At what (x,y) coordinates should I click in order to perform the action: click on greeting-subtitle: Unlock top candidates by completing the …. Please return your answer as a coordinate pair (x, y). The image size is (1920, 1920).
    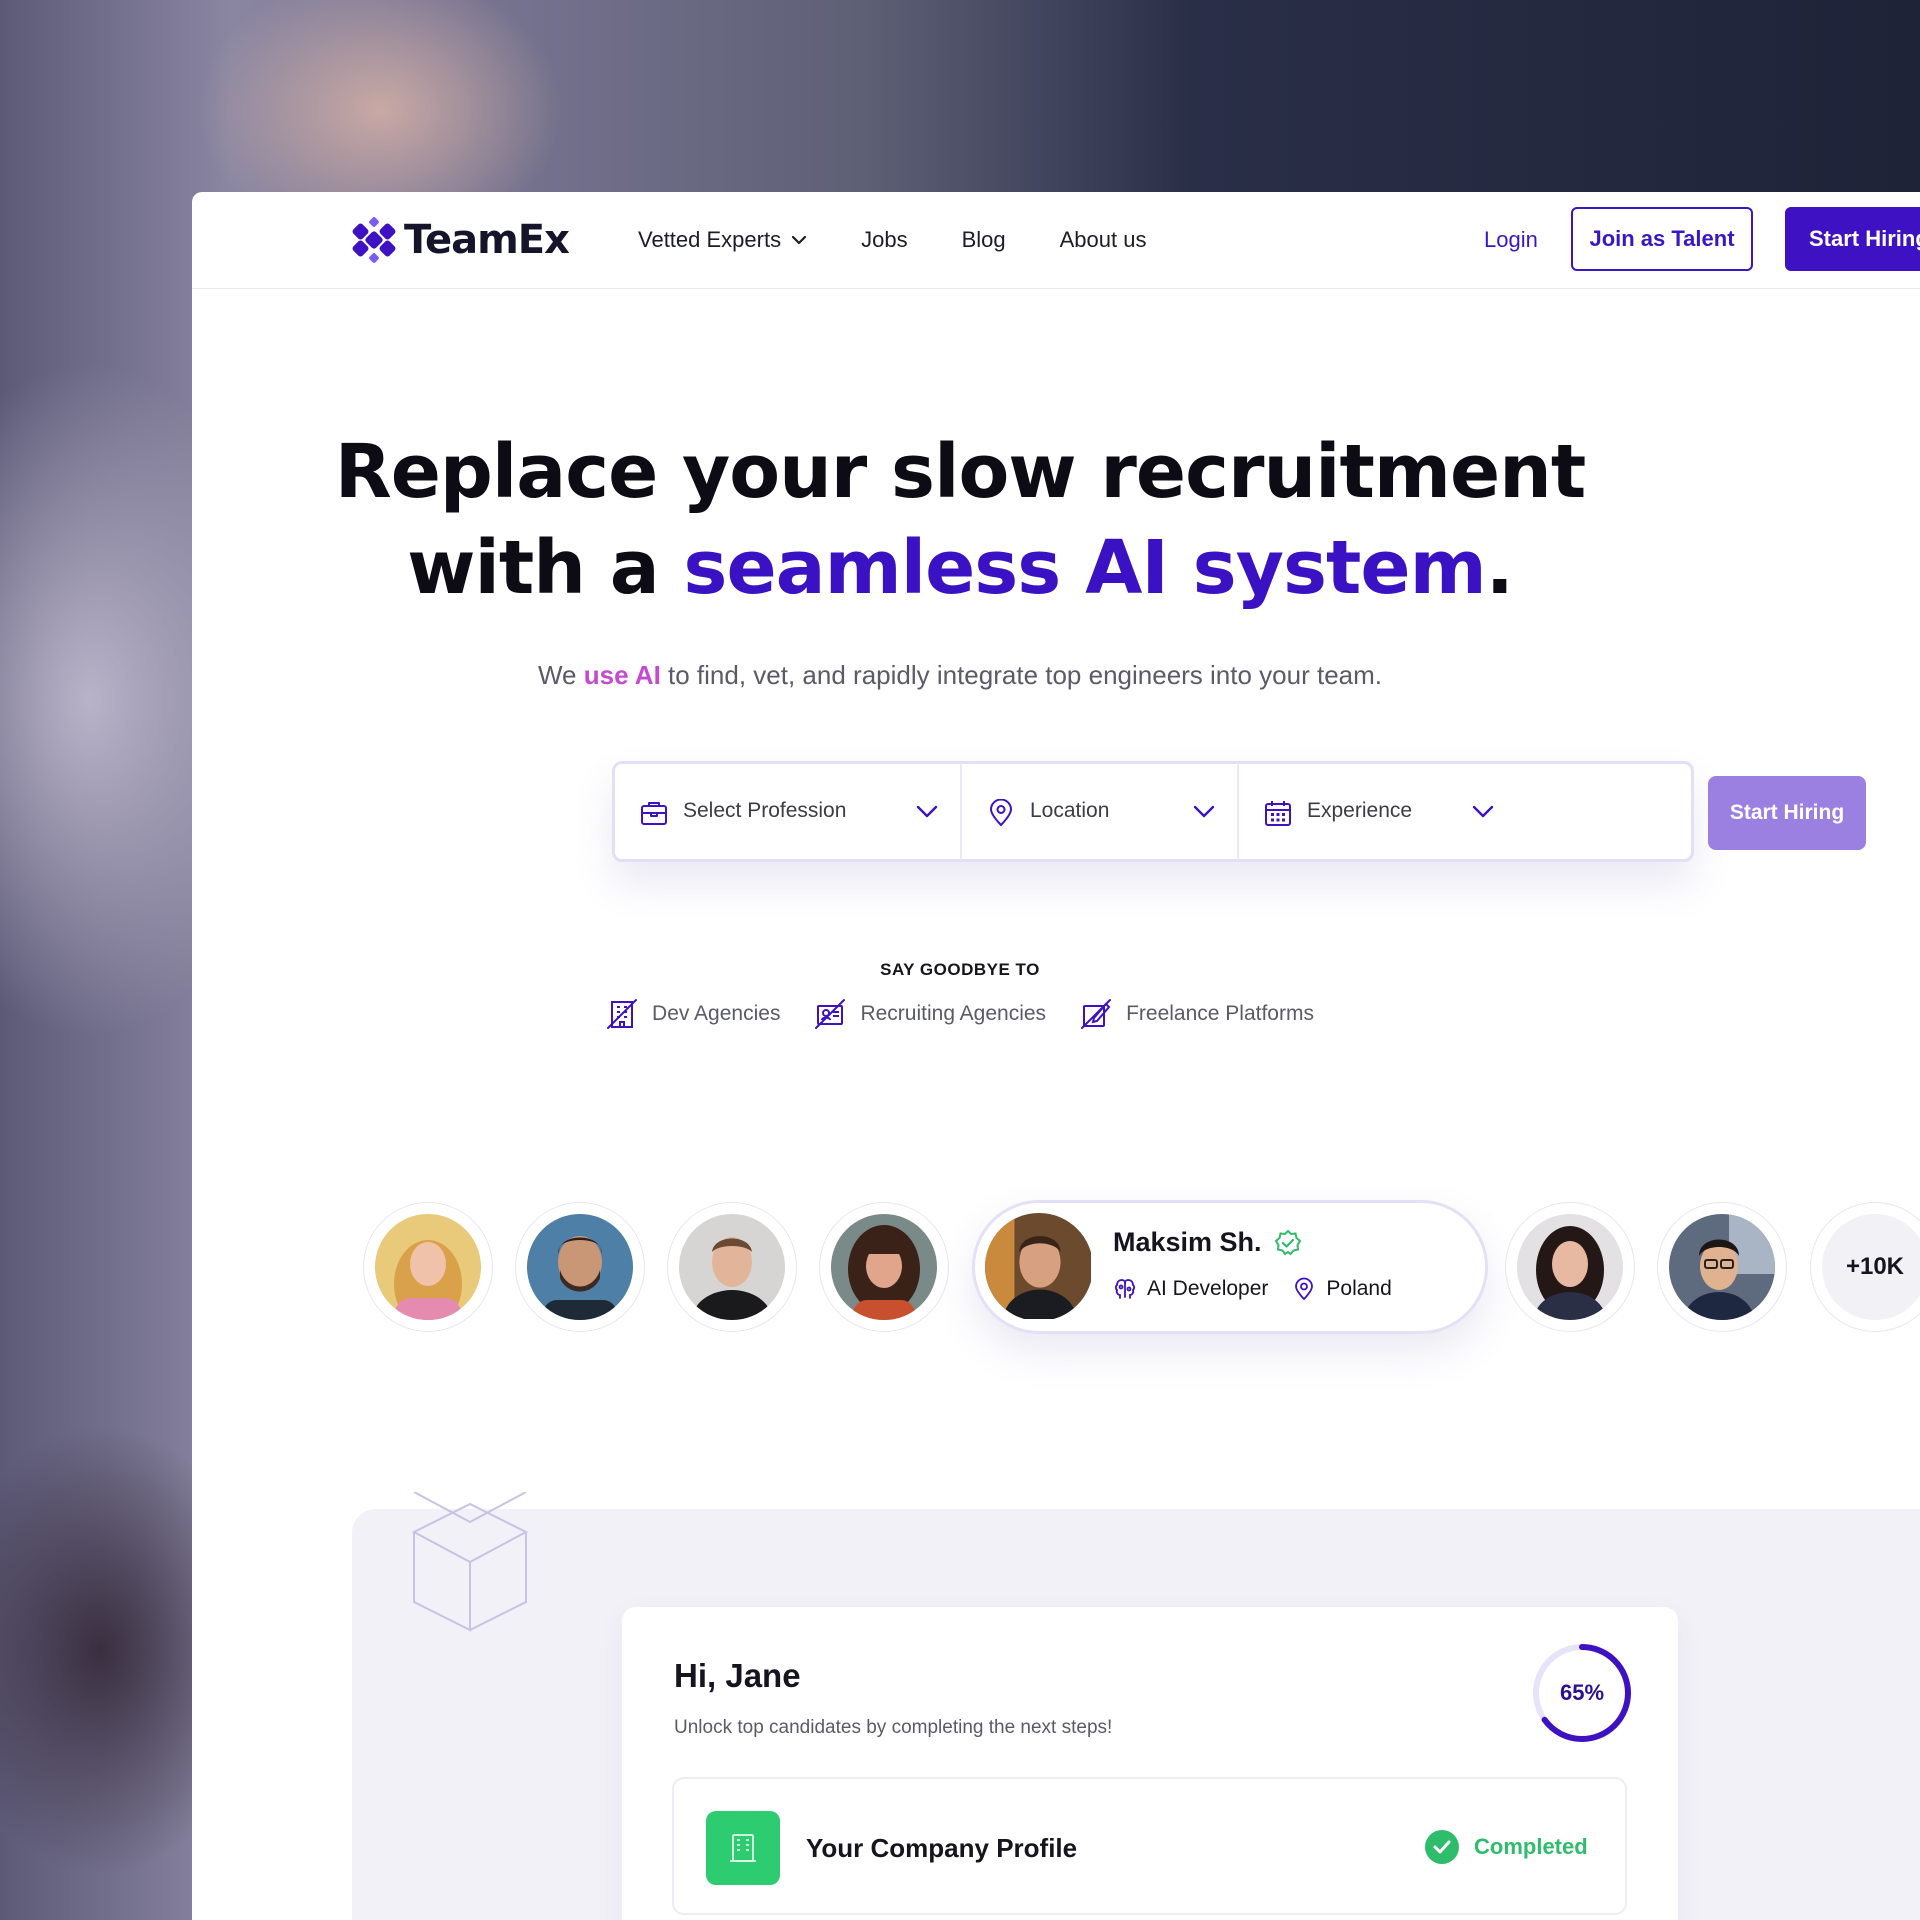
    Looking at the image, I should click on (893, 1727).